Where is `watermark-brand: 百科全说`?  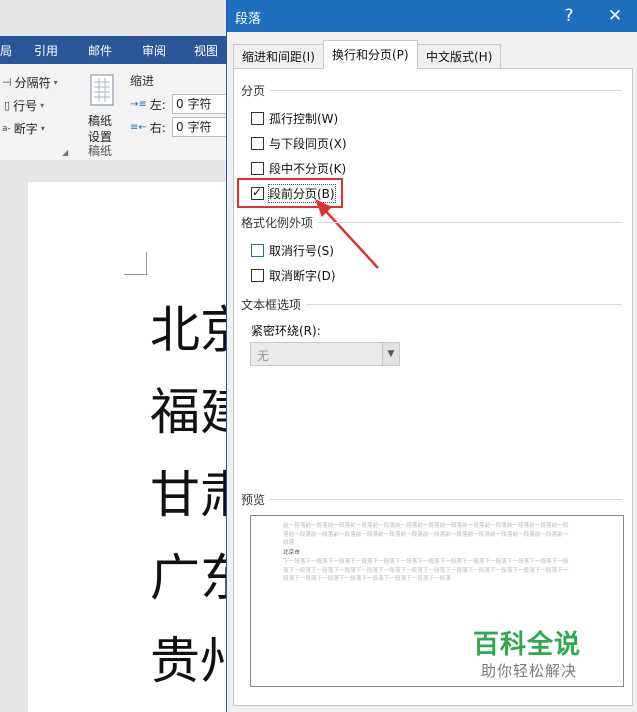 watermark-brand: 百科全说 is located at coordinates (527, 645).